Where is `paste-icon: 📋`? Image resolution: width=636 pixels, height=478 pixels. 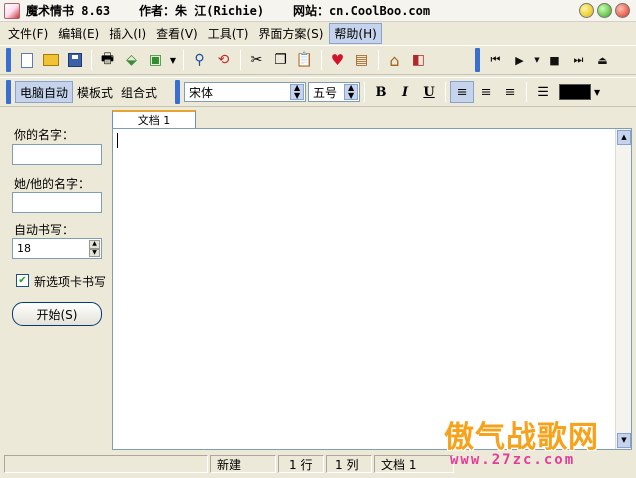 paste-icon: 📋 is located at coordinates (304, 60).